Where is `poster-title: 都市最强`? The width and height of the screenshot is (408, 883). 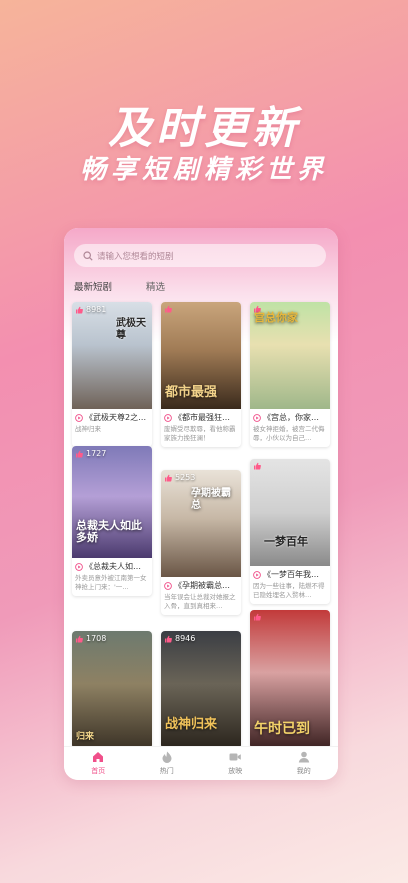 poster-title: 都市最强 is located at coordinates (191, 392).